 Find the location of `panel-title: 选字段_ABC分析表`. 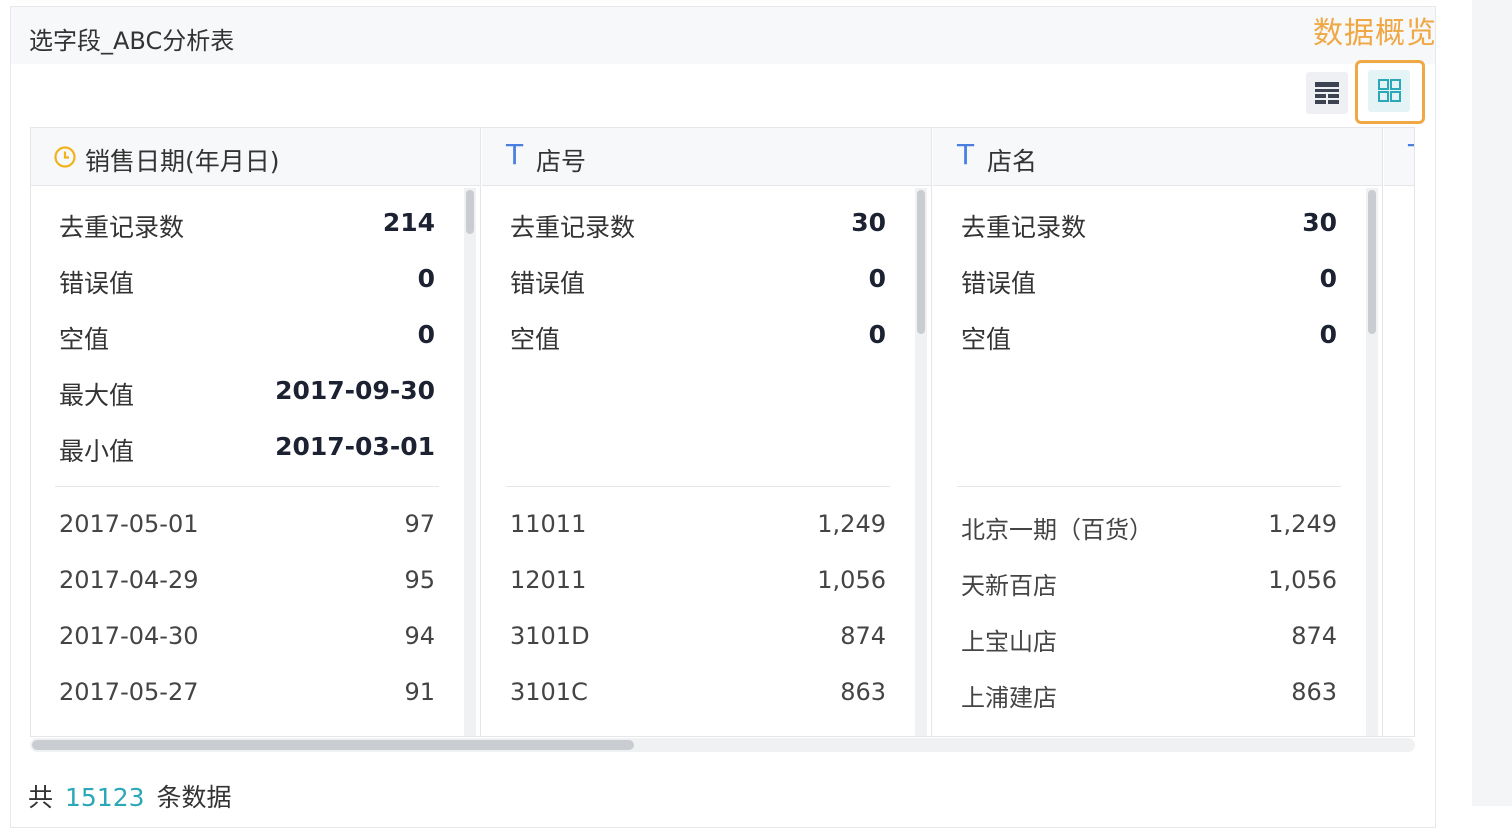

panel-title: 选字段_ABC分析表 is located at coordinates (132, 41).